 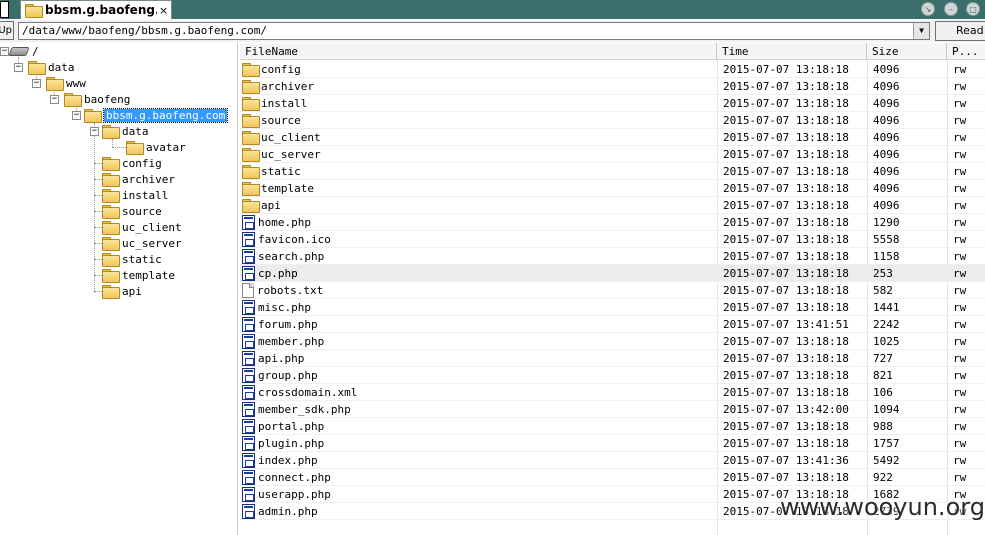 I want to click on up-button: Up, so click(x=7, y=30).